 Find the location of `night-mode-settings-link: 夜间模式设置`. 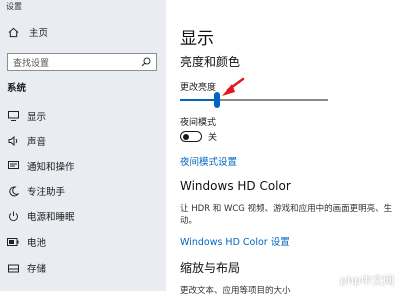

night-mode-settings-link: 夜间模式设置 is located at coordinates (208, 161).